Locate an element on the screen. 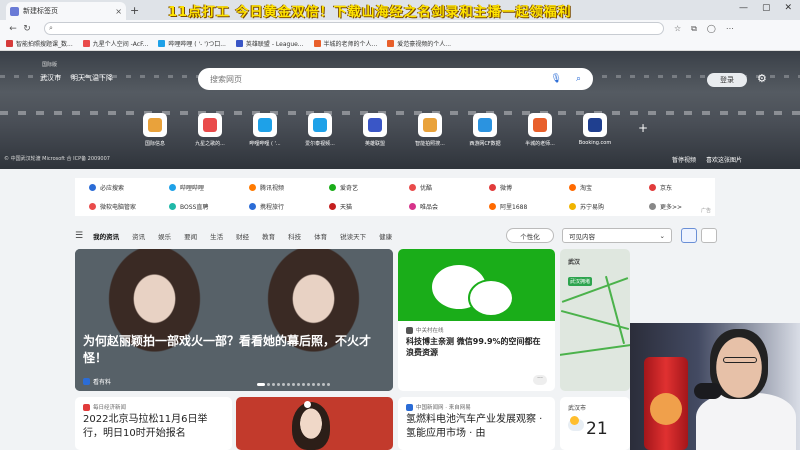 This screenshot has height=450, width=800. hydrogen-news-card: 中国新闻网 · 来自网易 氢燃料电池汽车产业发展观察 · 氢能应用市场 · 由 is located at coordinates (476, 423).